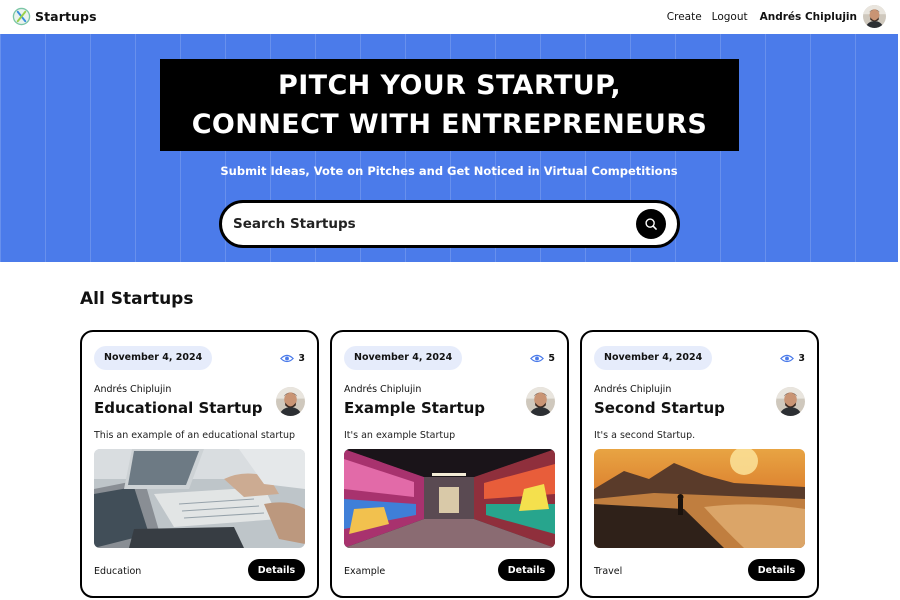 This screenshot has width=900, height=600. I want to click on user-name: Andrés Chiplujin, so click(808, 17).